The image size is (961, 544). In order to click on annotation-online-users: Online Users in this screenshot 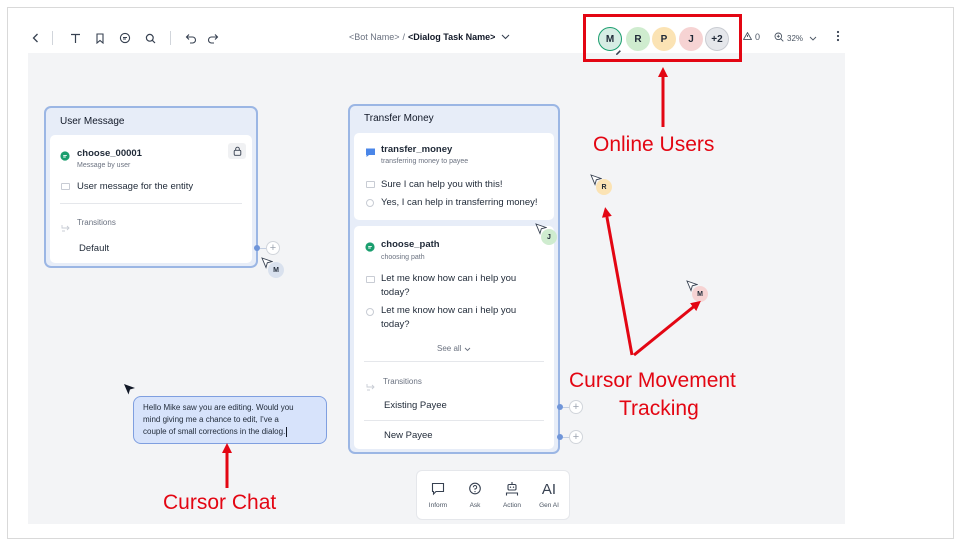, I will do `click(654, 144)`.